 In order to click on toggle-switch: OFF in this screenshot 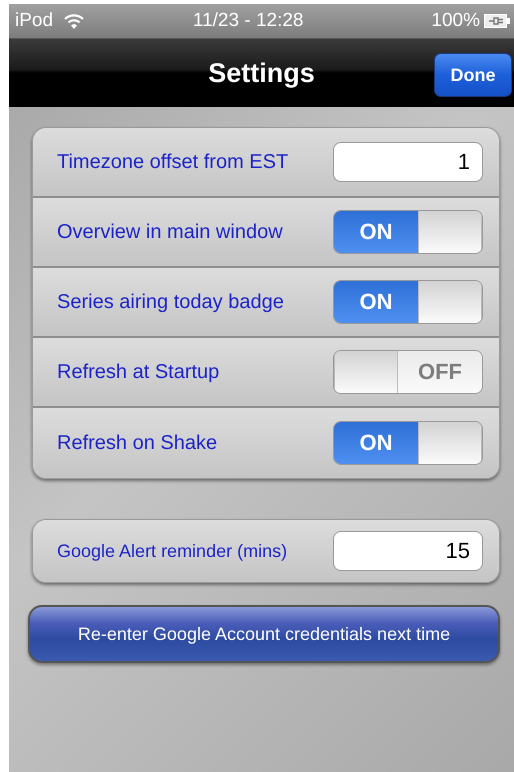, I will do `click(408, 372)`.